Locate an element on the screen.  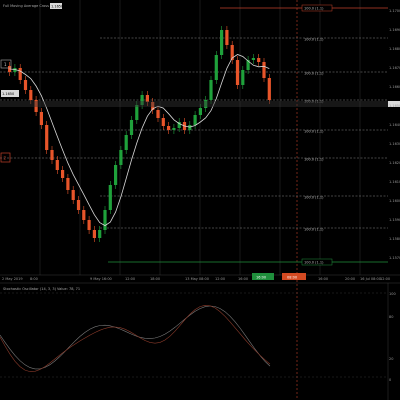
price-scale-label: 1.1580 is located at coordinates (394, 239).